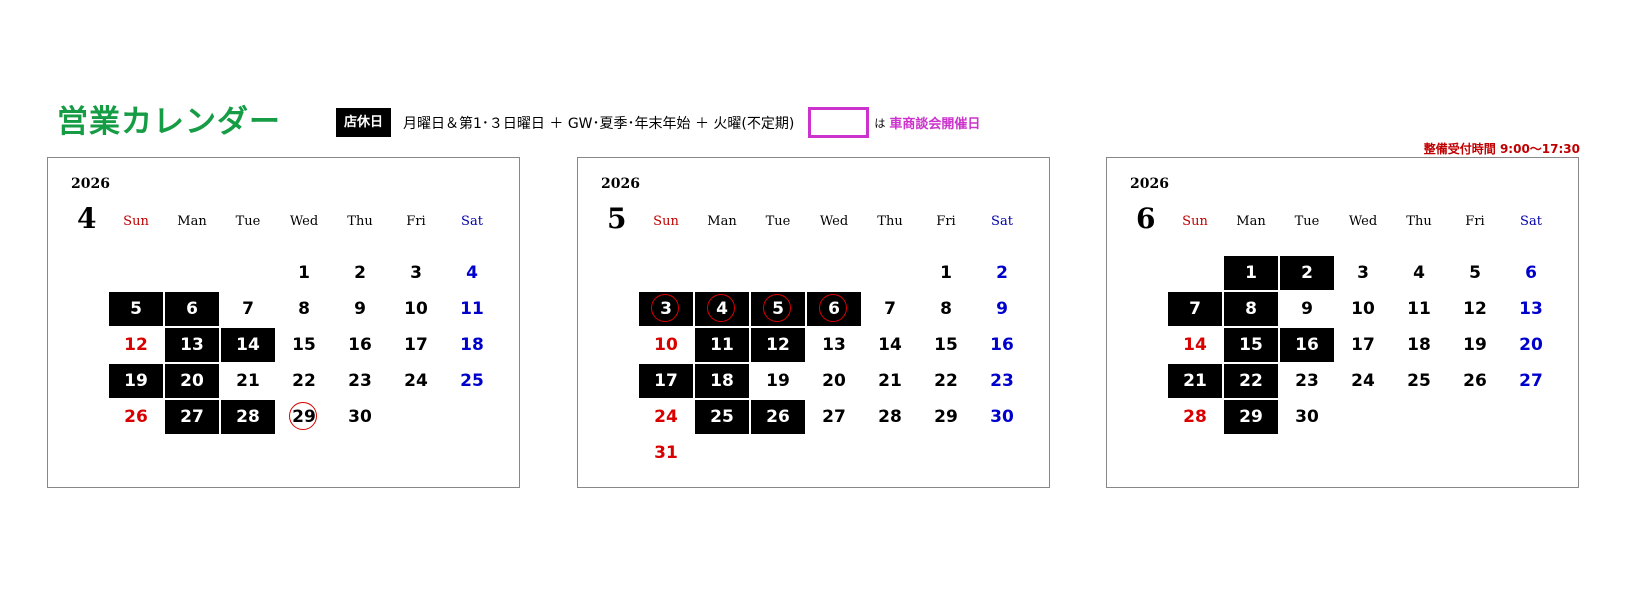 The height and width of the screenshot is (599, 1644). What do you see at coordinates (364, 122) in the screenshot?
I see `closed-day-badge: 店休日` at bounding box center [364, 122].